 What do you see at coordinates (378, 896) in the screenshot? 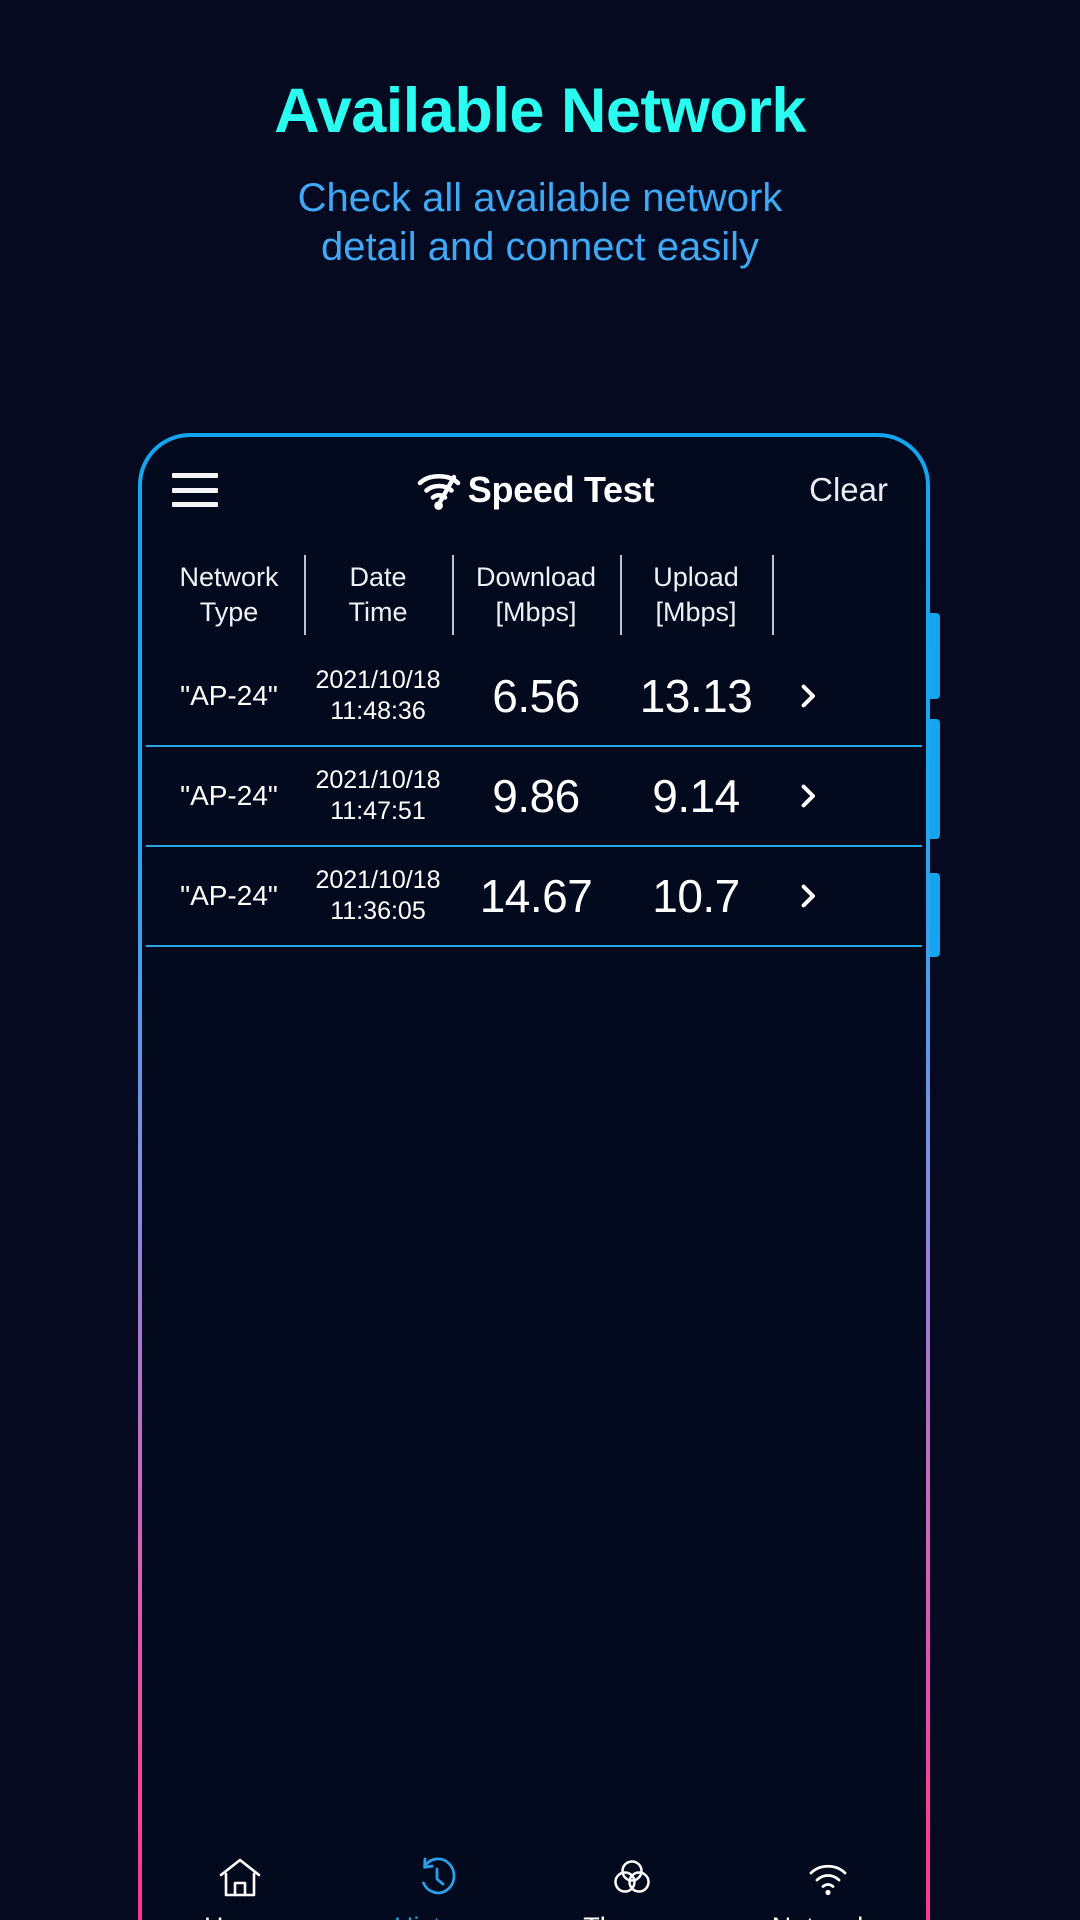
I see `cell-date-time: 2021/10/18 11:36:05` at bounding box center [378, 896].